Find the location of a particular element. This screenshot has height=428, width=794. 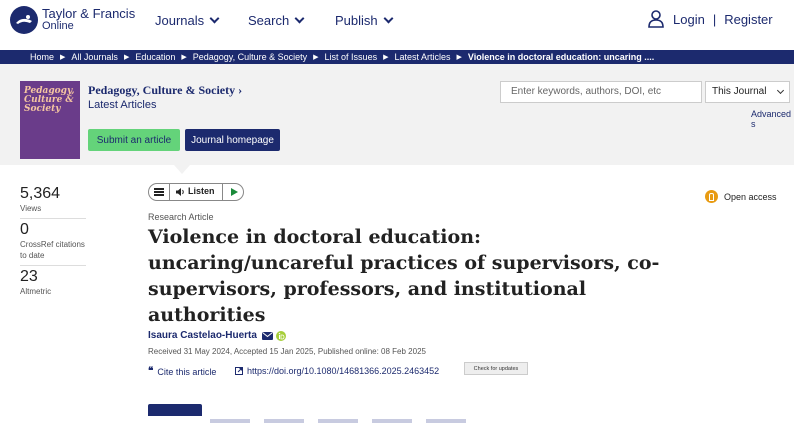

banner-notch is located at coordinates (182, 169).